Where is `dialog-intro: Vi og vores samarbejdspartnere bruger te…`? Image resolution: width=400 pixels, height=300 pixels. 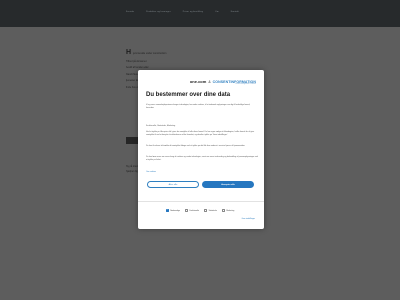
dialog-intro: Vi og vores samarbejdspartnere bruger te… is located at coordinates (198, 106).